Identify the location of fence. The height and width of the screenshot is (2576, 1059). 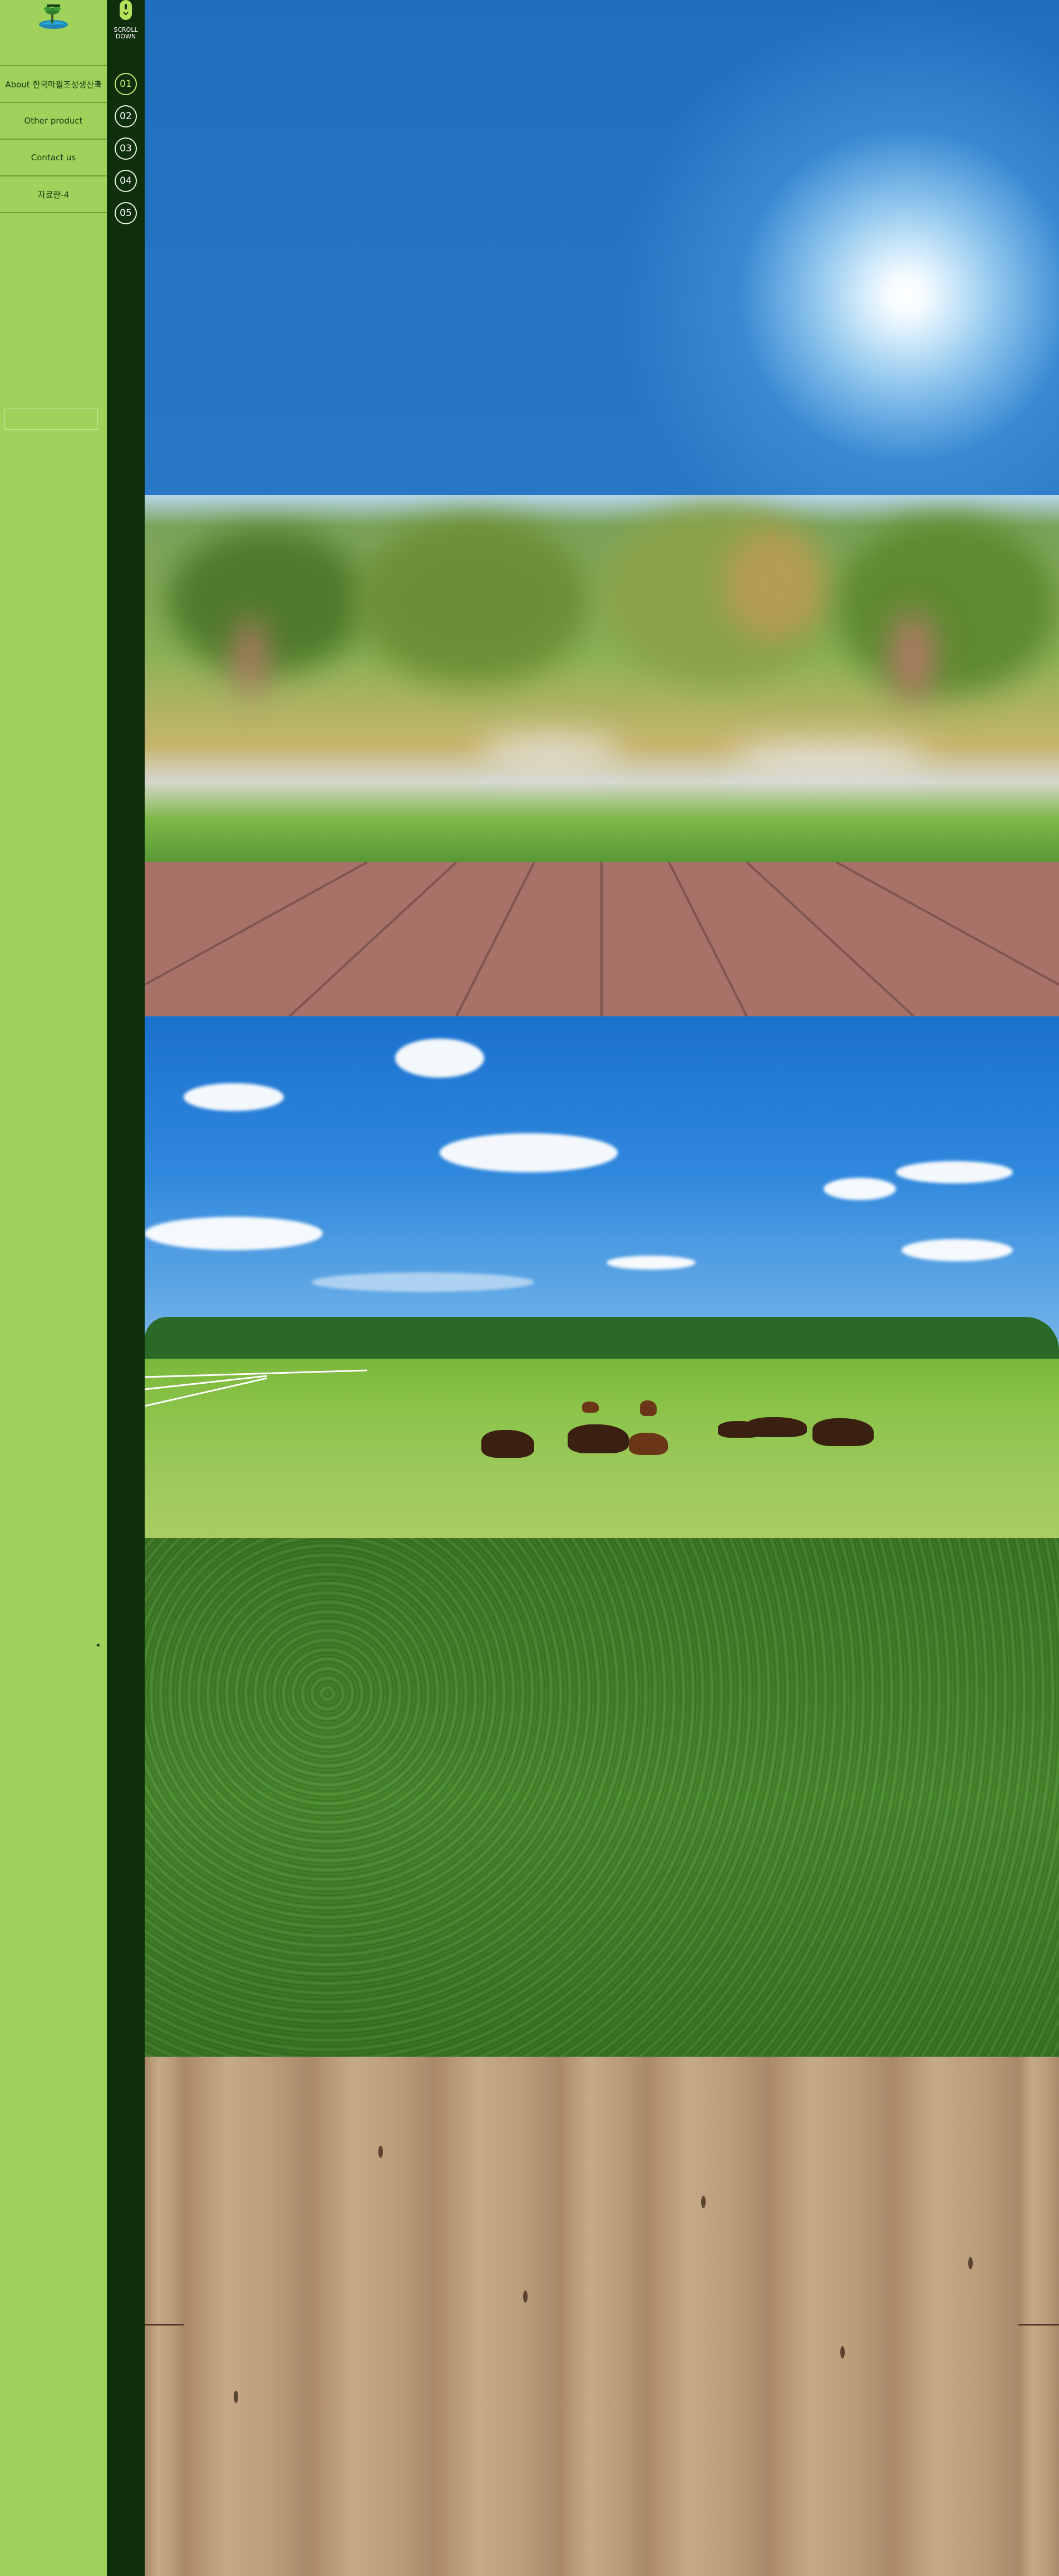
(256, 1388).